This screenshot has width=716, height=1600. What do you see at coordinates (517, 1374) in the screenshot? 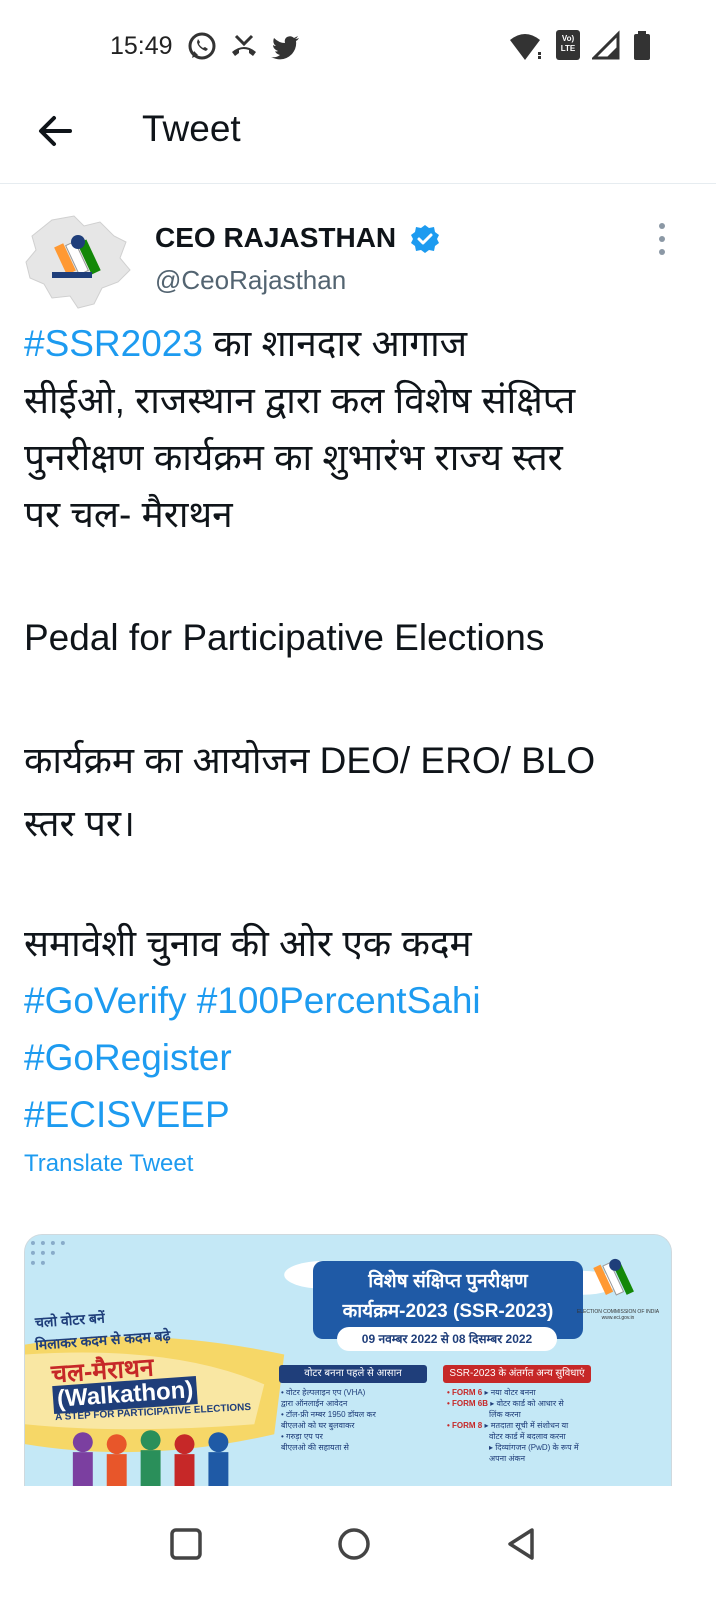
I see `media-right-section-title: SSR-2023 के अंतर्गत अन्य सुविधाएं` at bounding box center [517, 1374].